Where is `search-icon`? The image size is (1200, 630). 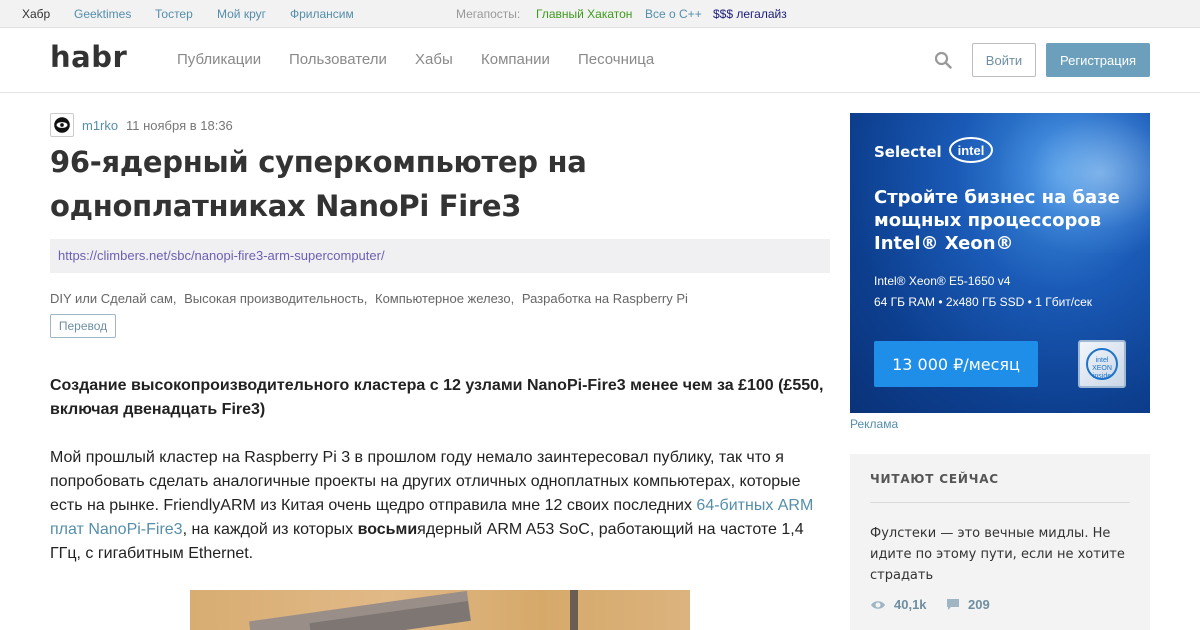
search-icon is located at coordinates (943, 60).